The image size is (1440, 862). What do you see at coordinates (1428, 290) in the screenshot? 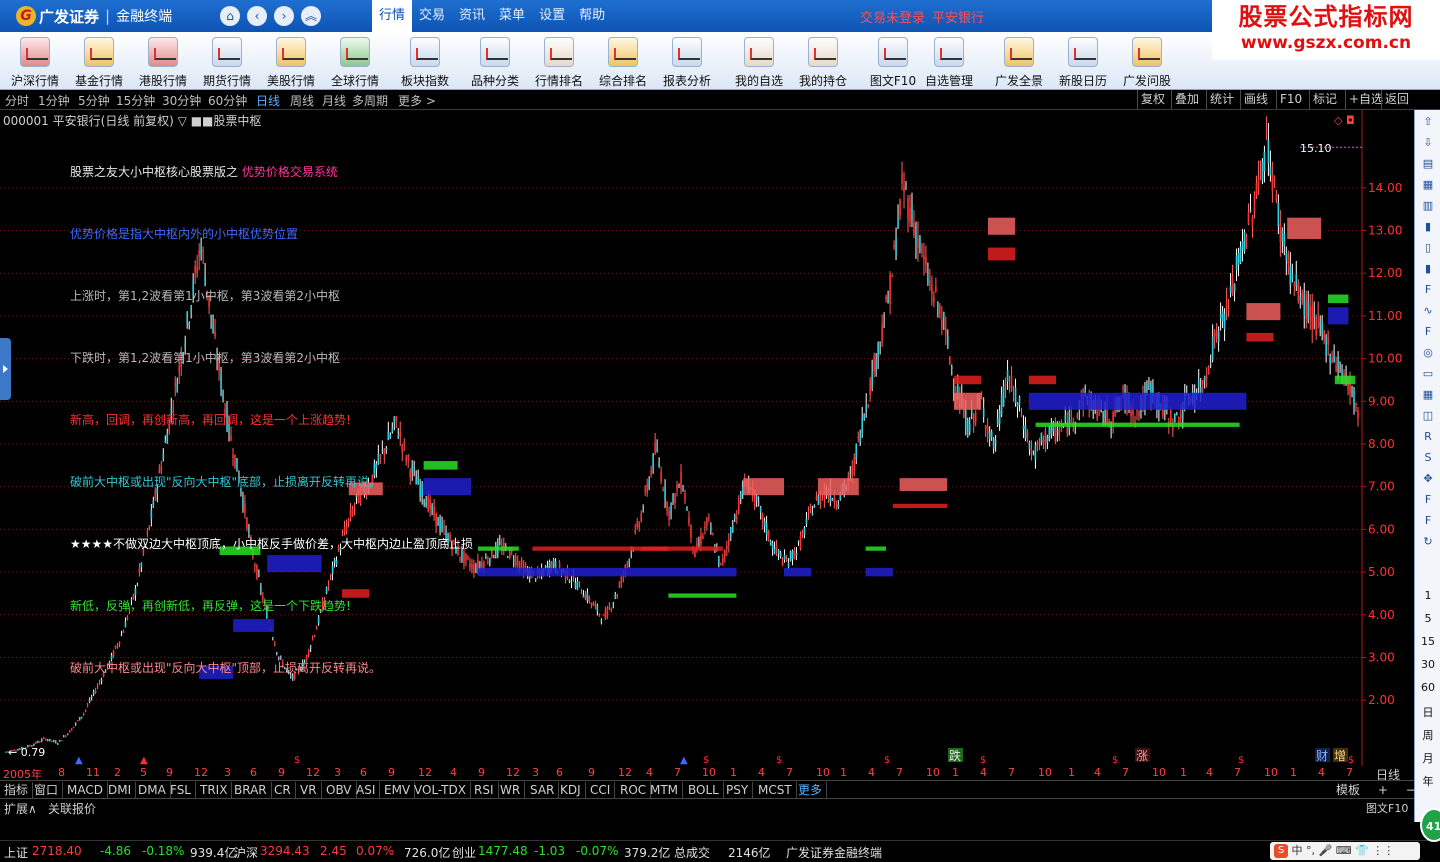
I see `f2-icon: F` at bounding box center [1428, 290].